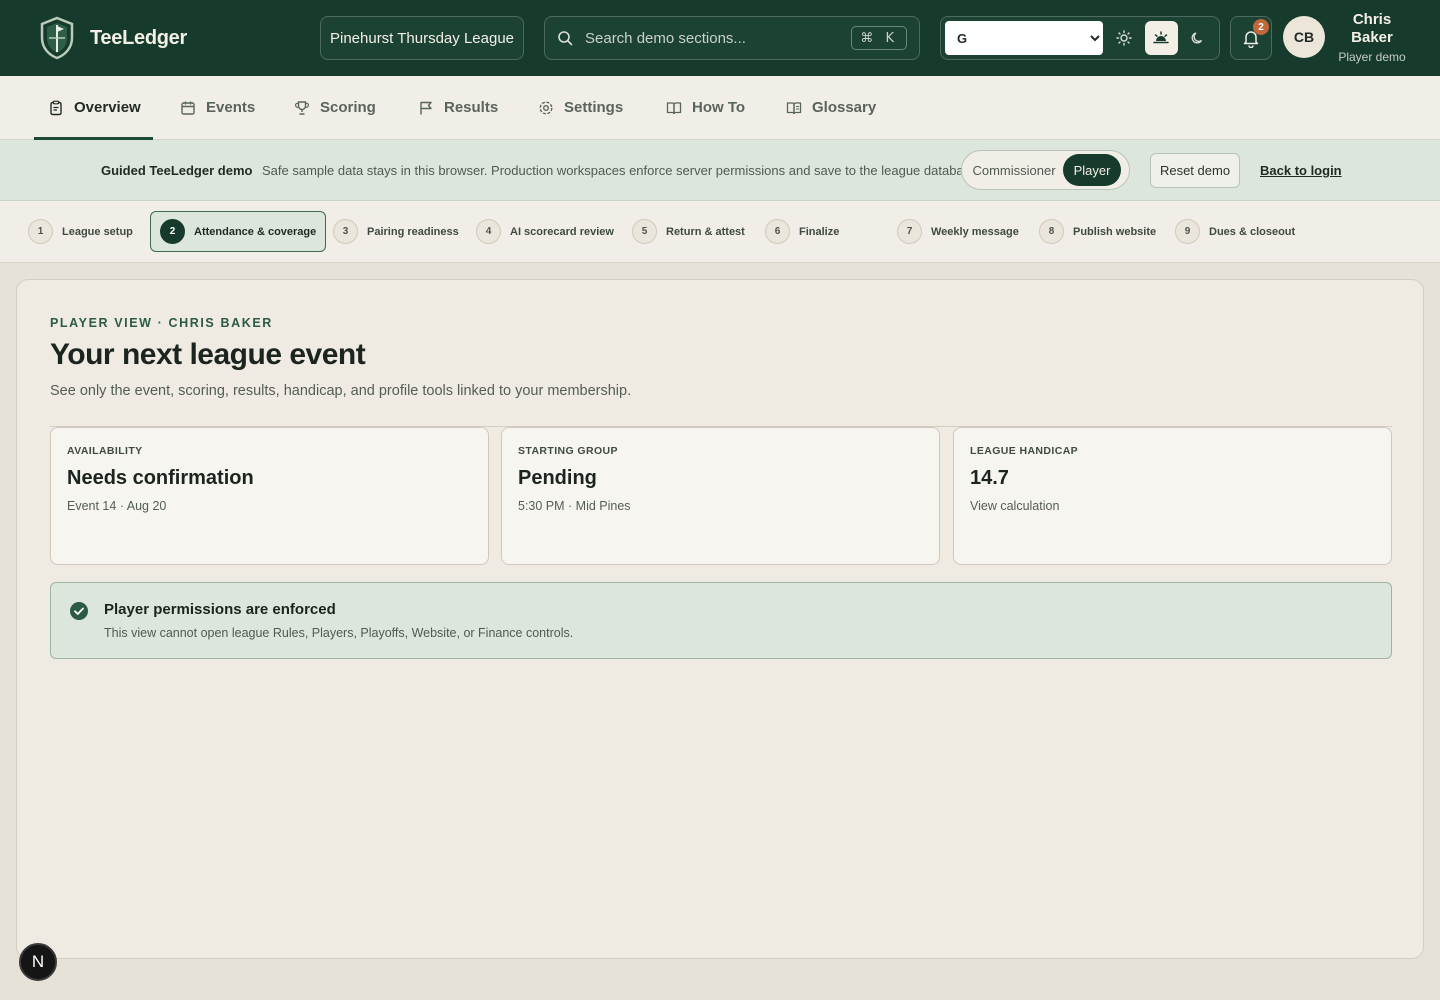 The image size is (1440, 1000). Describe the element at coordinates (989, 478) in the screenshot. I see `stat-value: 14.7` at that location.